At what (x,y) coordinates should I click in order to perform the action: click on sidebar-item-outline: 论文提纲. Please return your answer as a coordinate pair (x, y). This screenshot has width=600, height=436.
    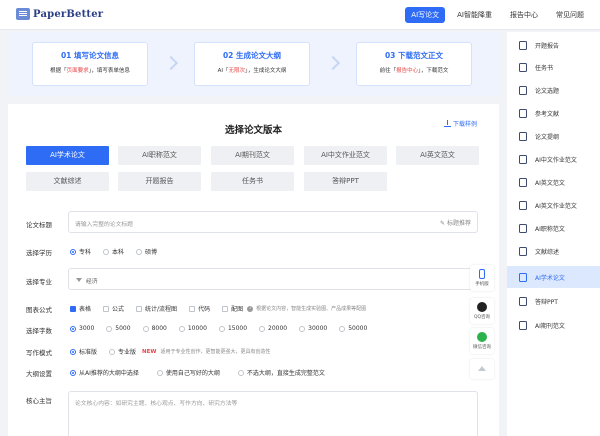
    Looking at the image, I should click on (553, 136).